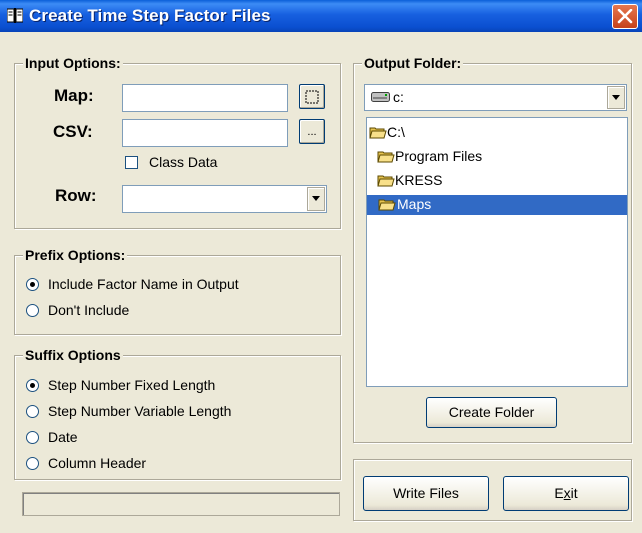 The width and height of the screenshot is (642, 533). I want to click on input-options-legend: Input Options:, so click(73, 63).